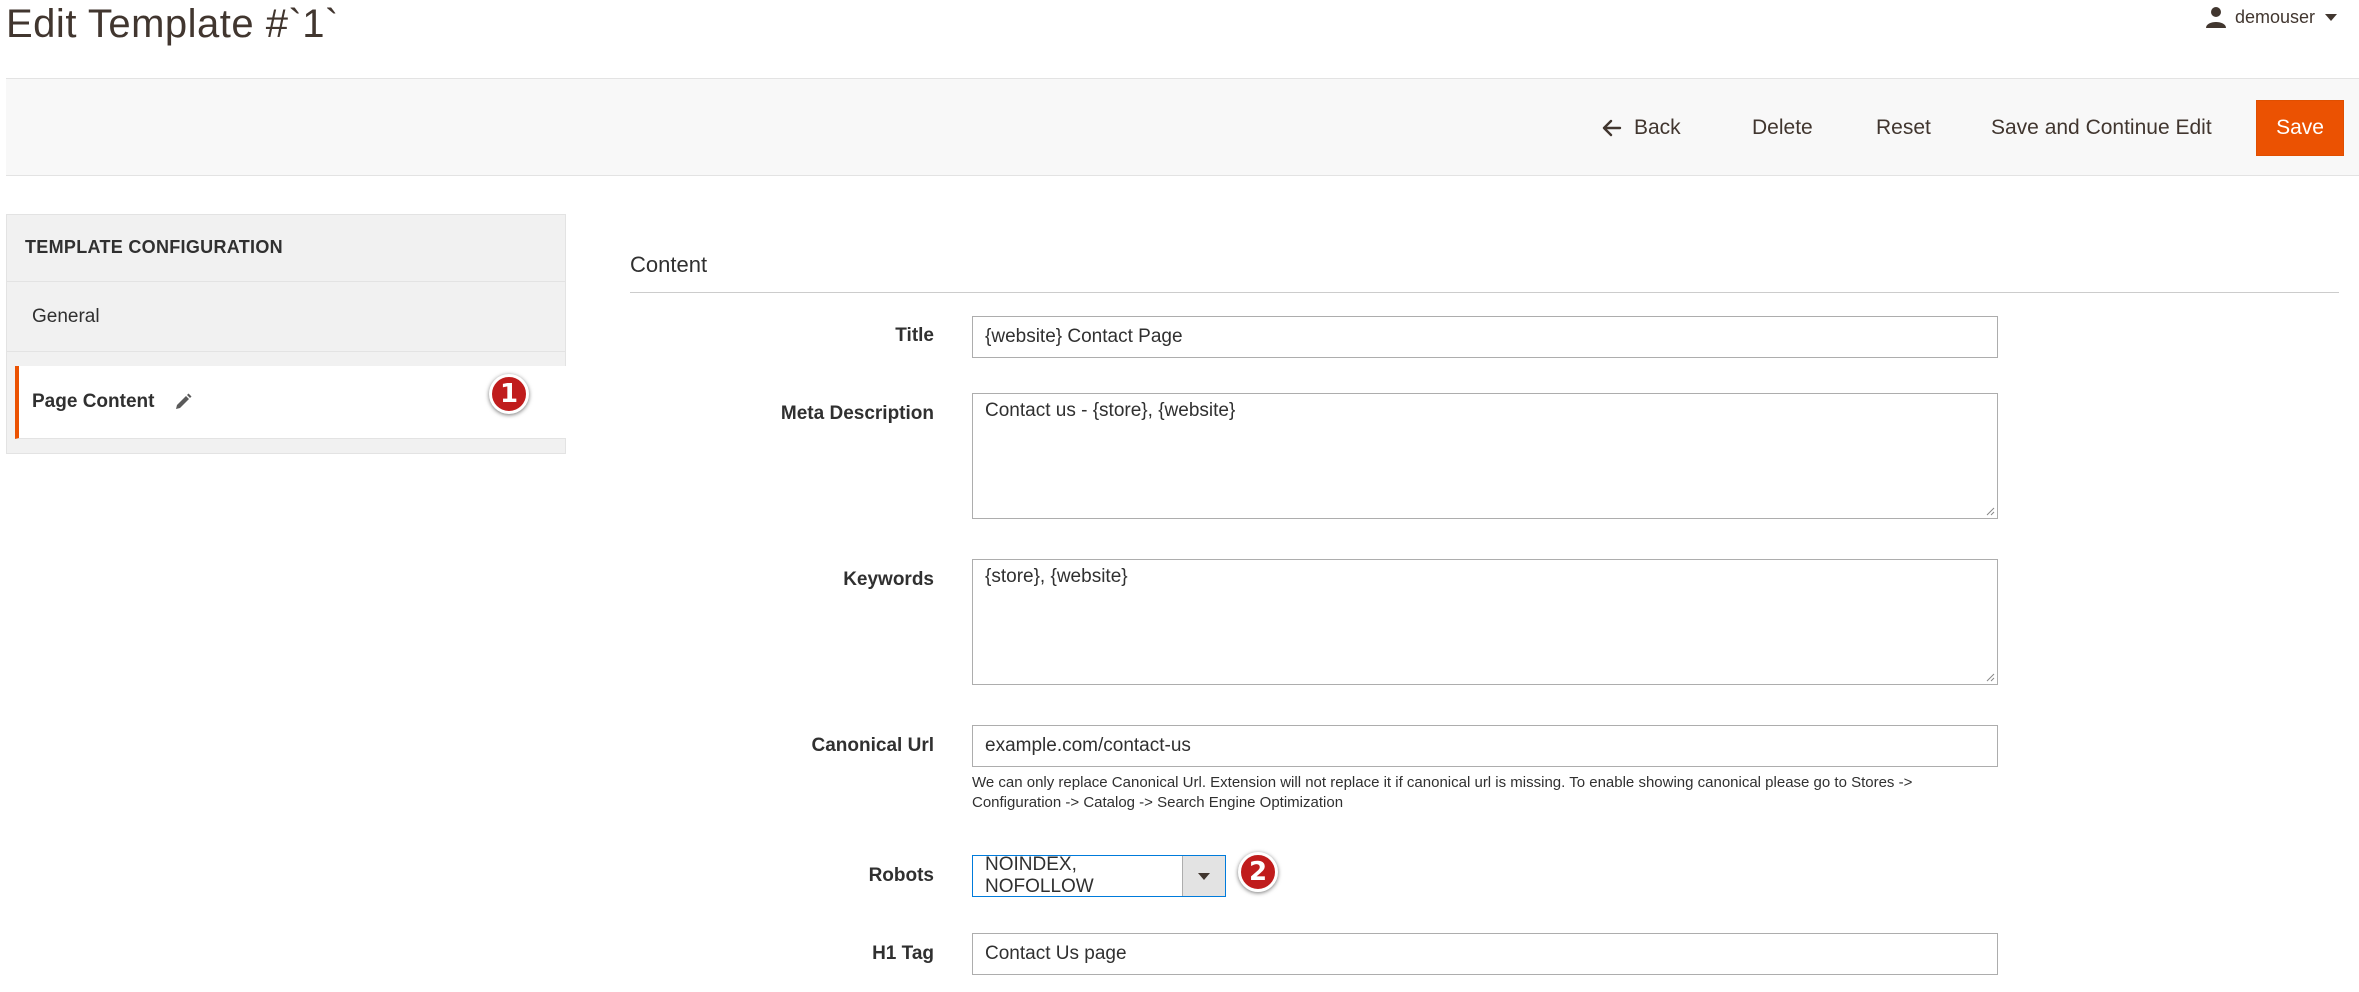 The image size is (2359, 992). I want to click on annotation-marker-1: 1, so click(509, 394).